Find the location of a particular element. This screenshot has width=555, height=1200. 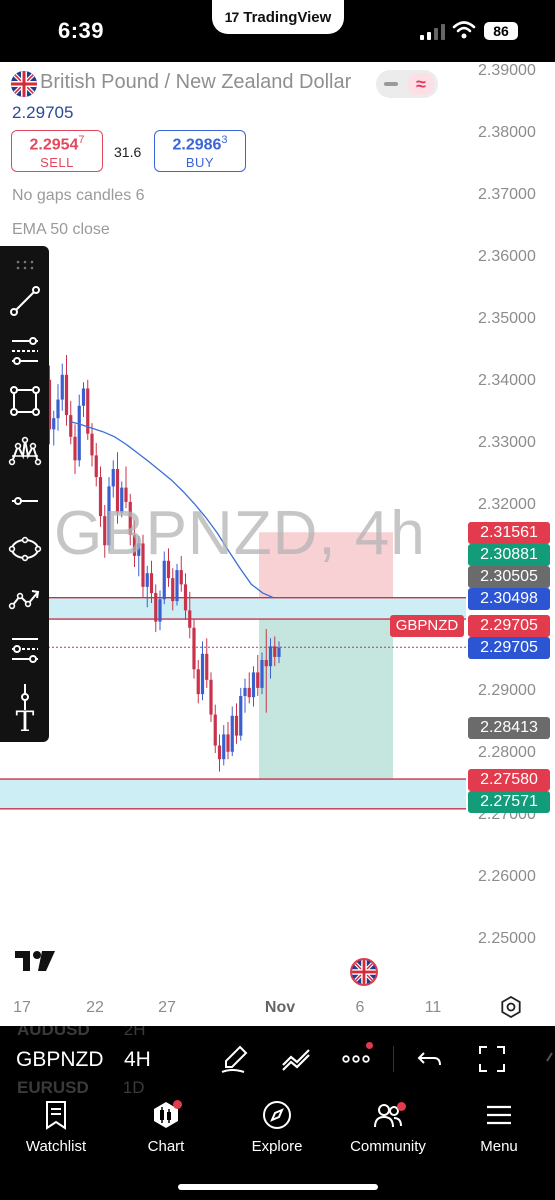

home-indicator is located at coordinates (278, 1187).